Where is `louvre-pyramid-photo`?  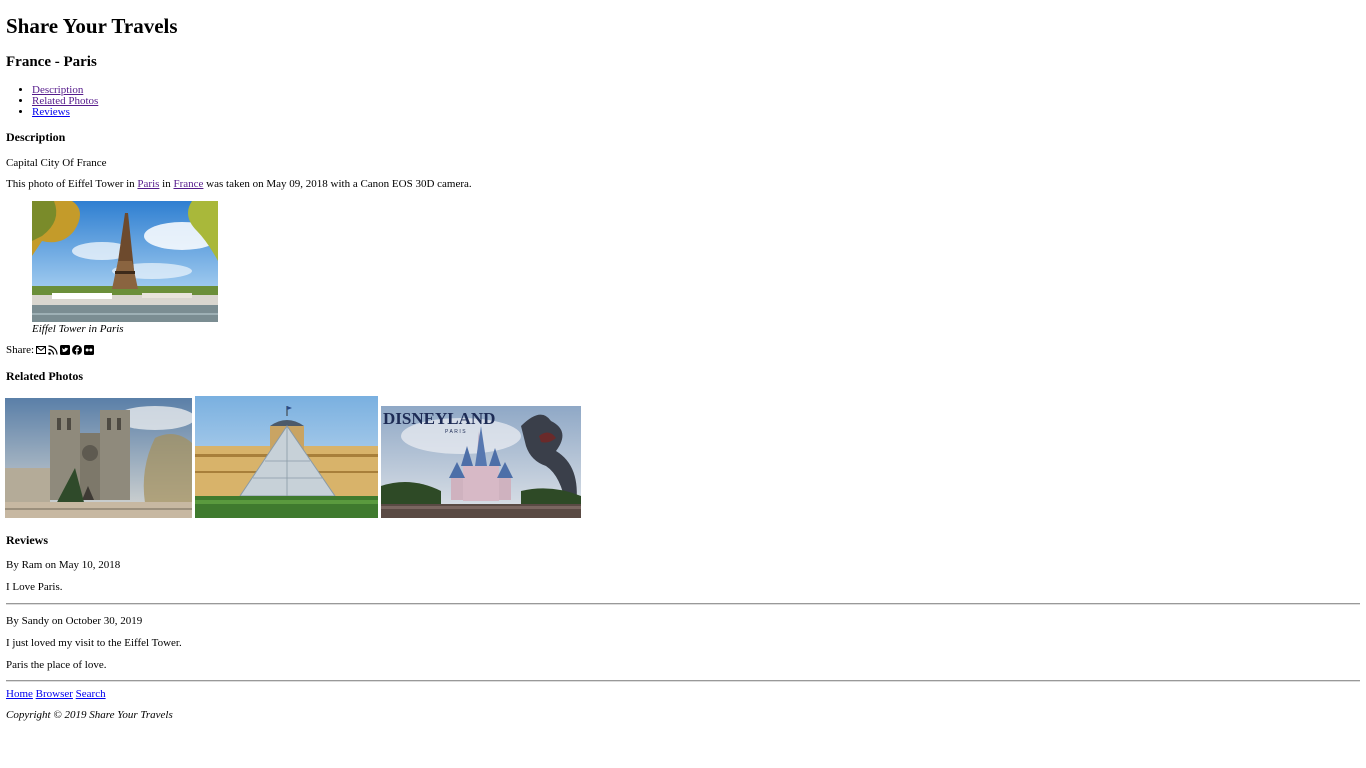 louvre-pyramid-photo is located at coordinates (286, 457).